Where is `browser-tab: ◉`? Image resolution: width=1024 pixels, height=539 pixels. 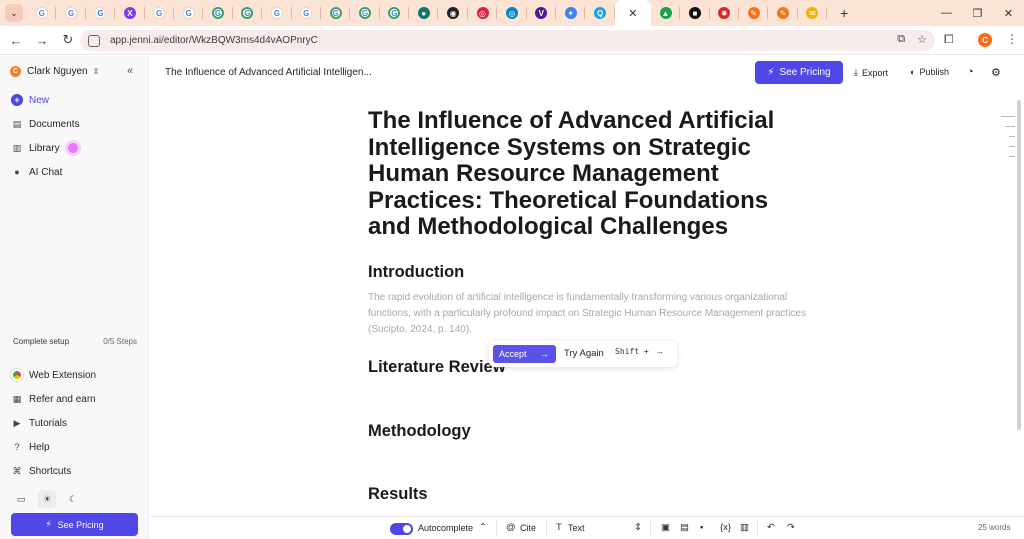
browser-tab: ◉ is located at coordinates (453, 13).